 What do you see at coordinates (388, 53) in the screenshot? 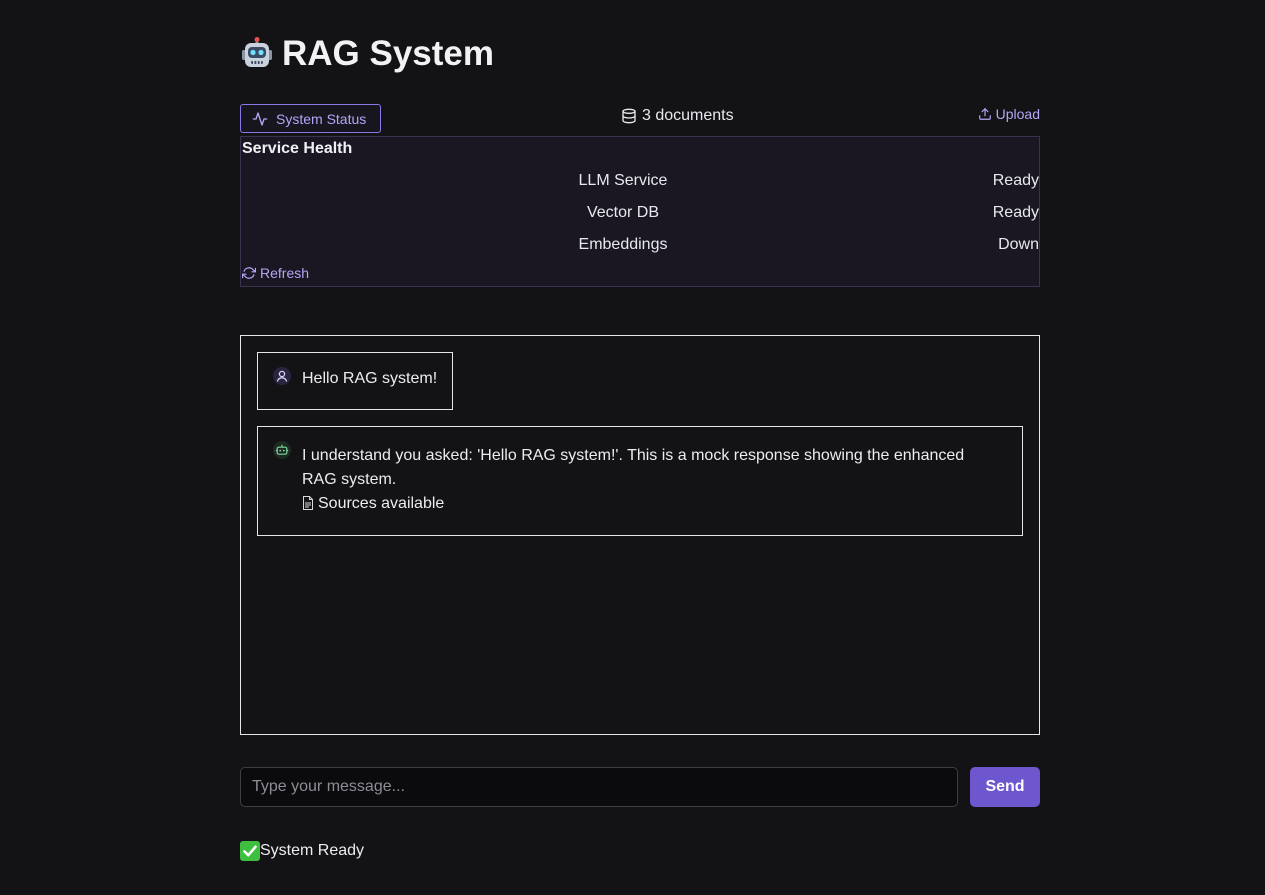
I see `page-title-text: RAG System` at bounding box center [388, 53].